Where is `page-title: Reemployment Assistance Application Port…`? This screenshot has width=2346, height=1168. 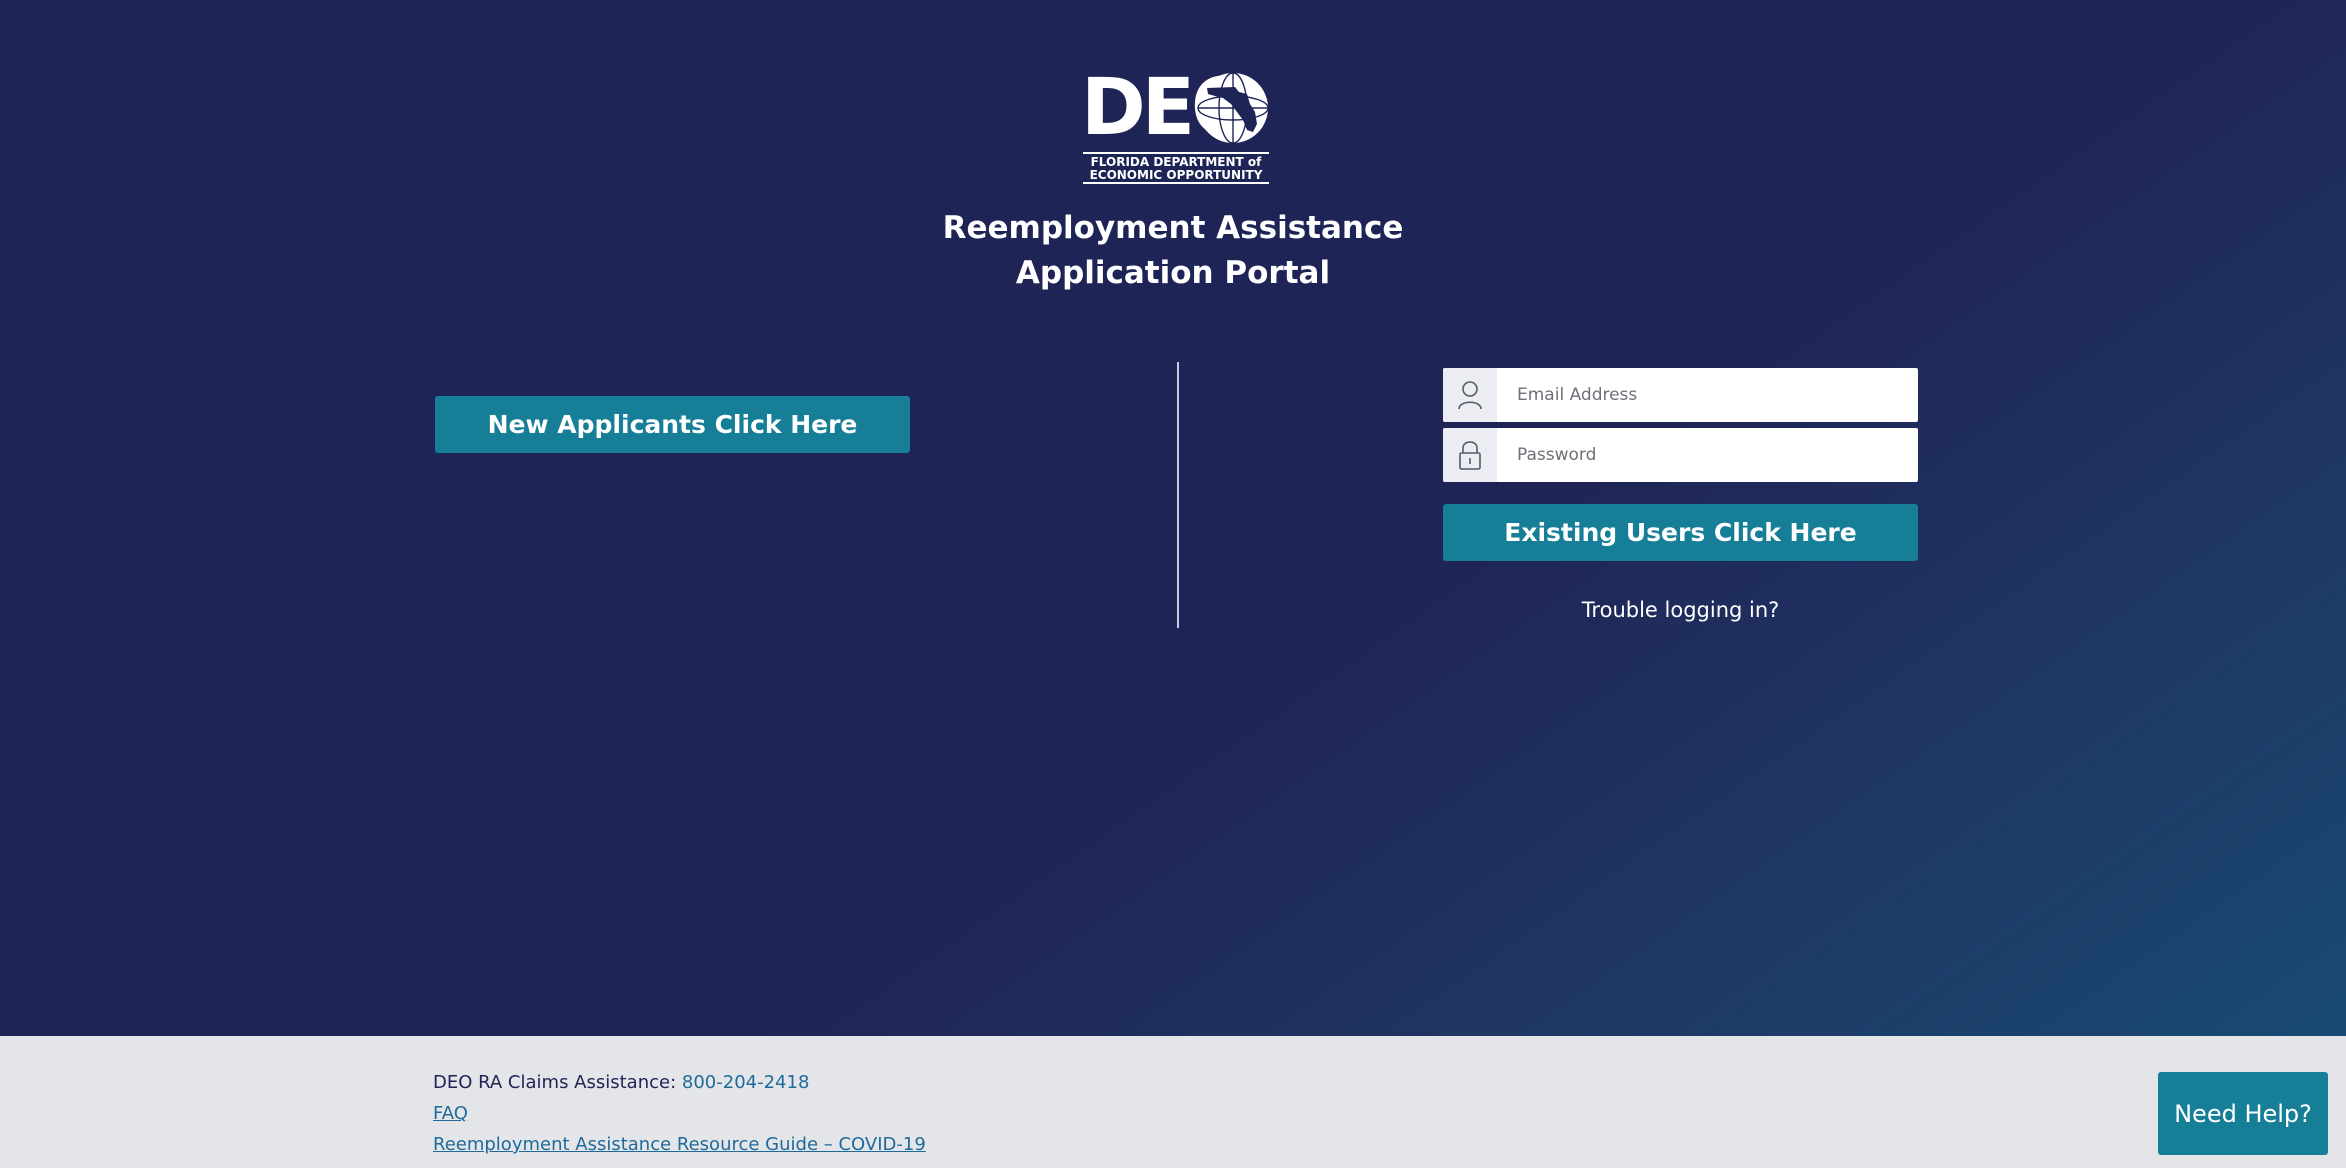 page-title: Reemployment Assistance Application Port… is located at coordinates (1173, 251).